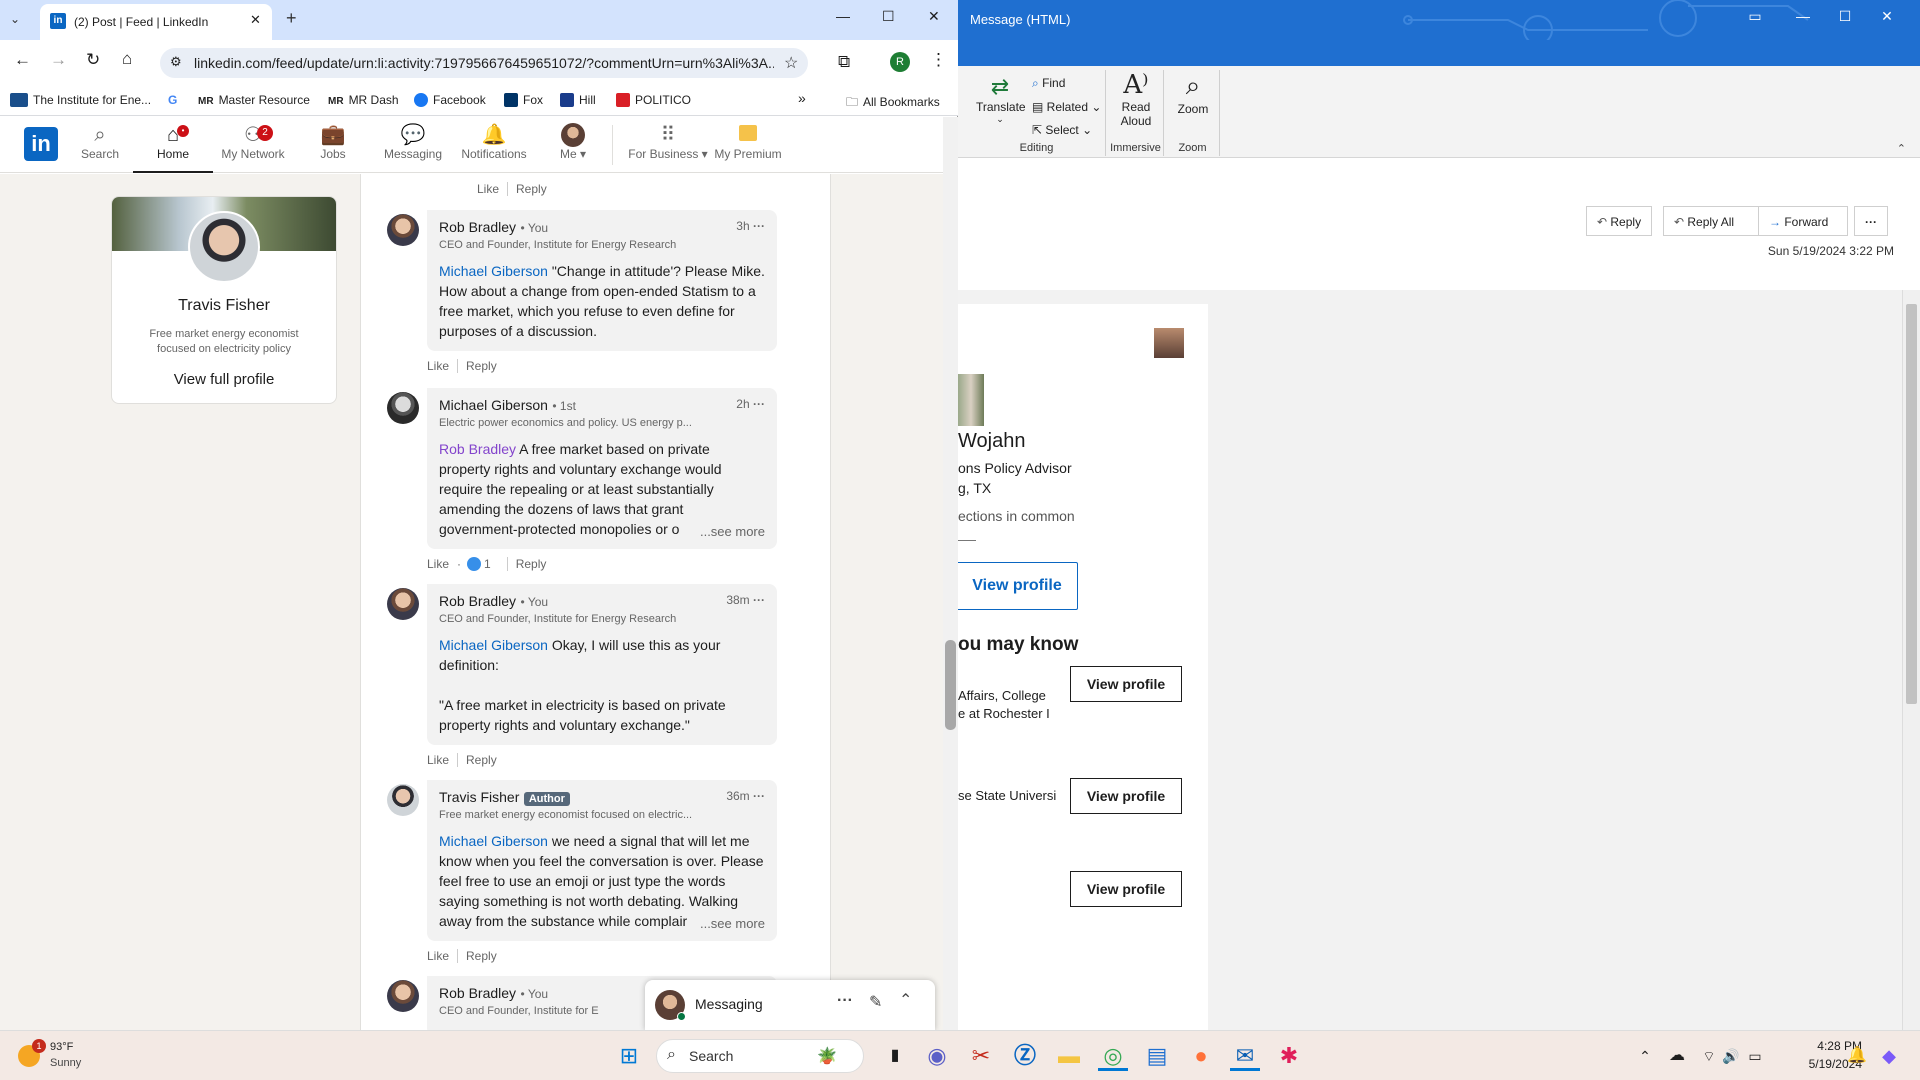 The height and width of the screenshot is (1080, 1920). Describe the element at coordinates (1201, 1056) in the screenshot. I see `firefox-icon: ●` at that location.